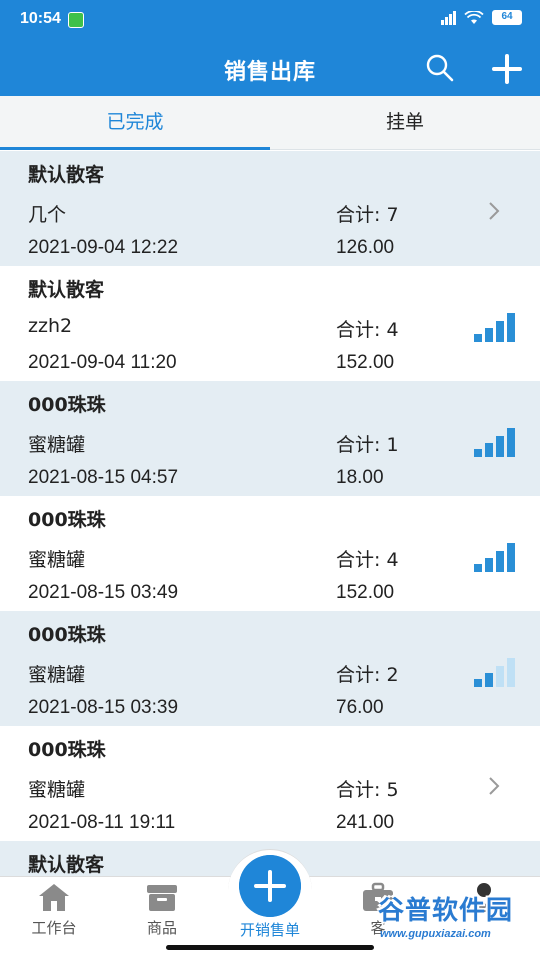  Describe the element at coordinates (270, 886) in the screenshot. I see `plus-icon` at that location.